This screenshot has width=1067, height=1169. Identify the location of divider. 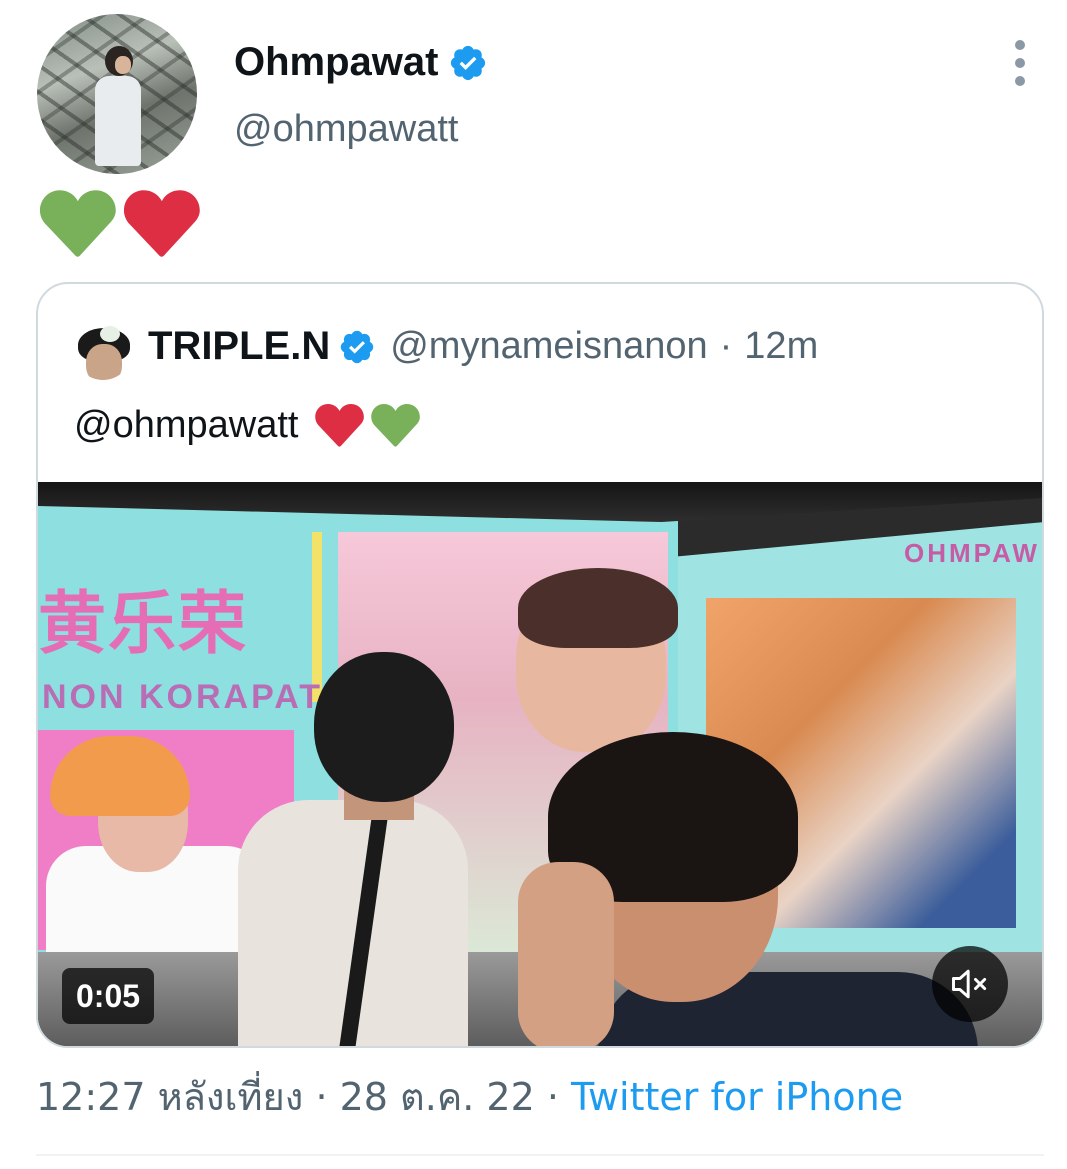
(540, 1155).